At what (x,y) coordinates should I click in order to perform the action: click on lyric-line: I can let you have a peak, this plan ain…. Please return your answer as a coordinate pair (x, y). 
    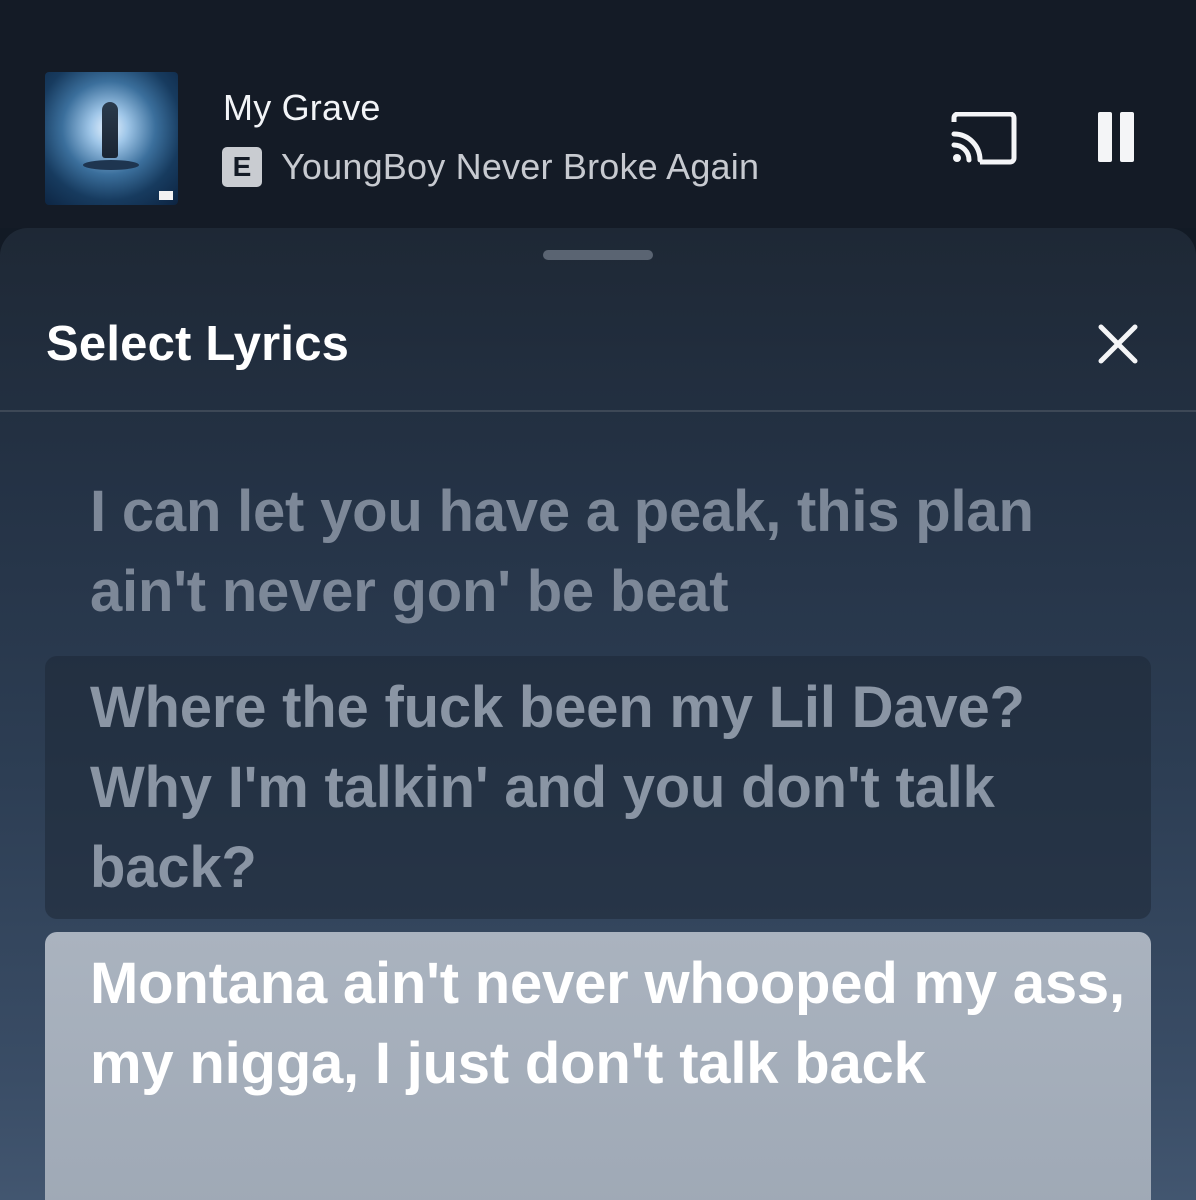
    Looking at the image, I should click on (600, 552).